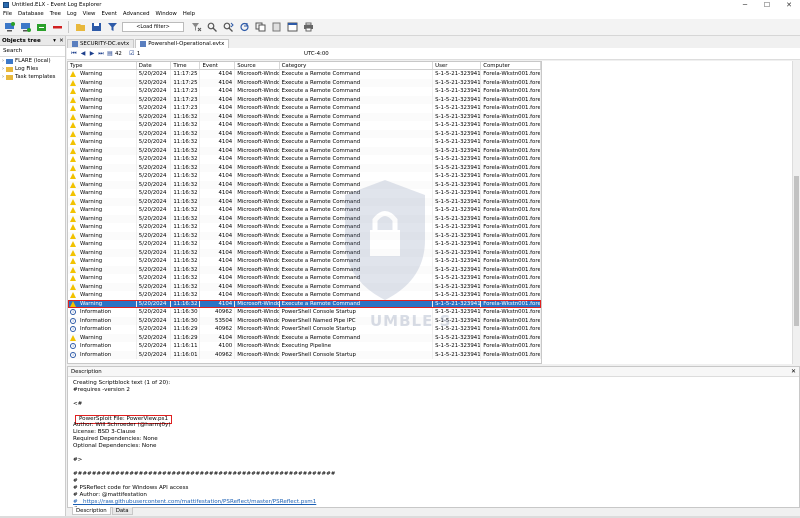  Describe the element at coordinates (166, 14) in the screenshot. I see `menu-window: Window` at that location.